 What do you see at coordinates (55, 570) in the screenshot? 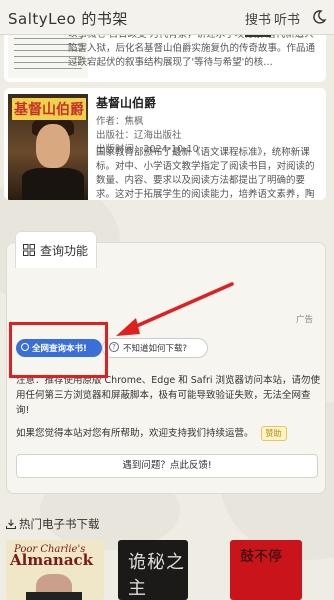
I see `hot-ebook-cover: Poor Charlie's Almanack` at bounding box center [55, 570].